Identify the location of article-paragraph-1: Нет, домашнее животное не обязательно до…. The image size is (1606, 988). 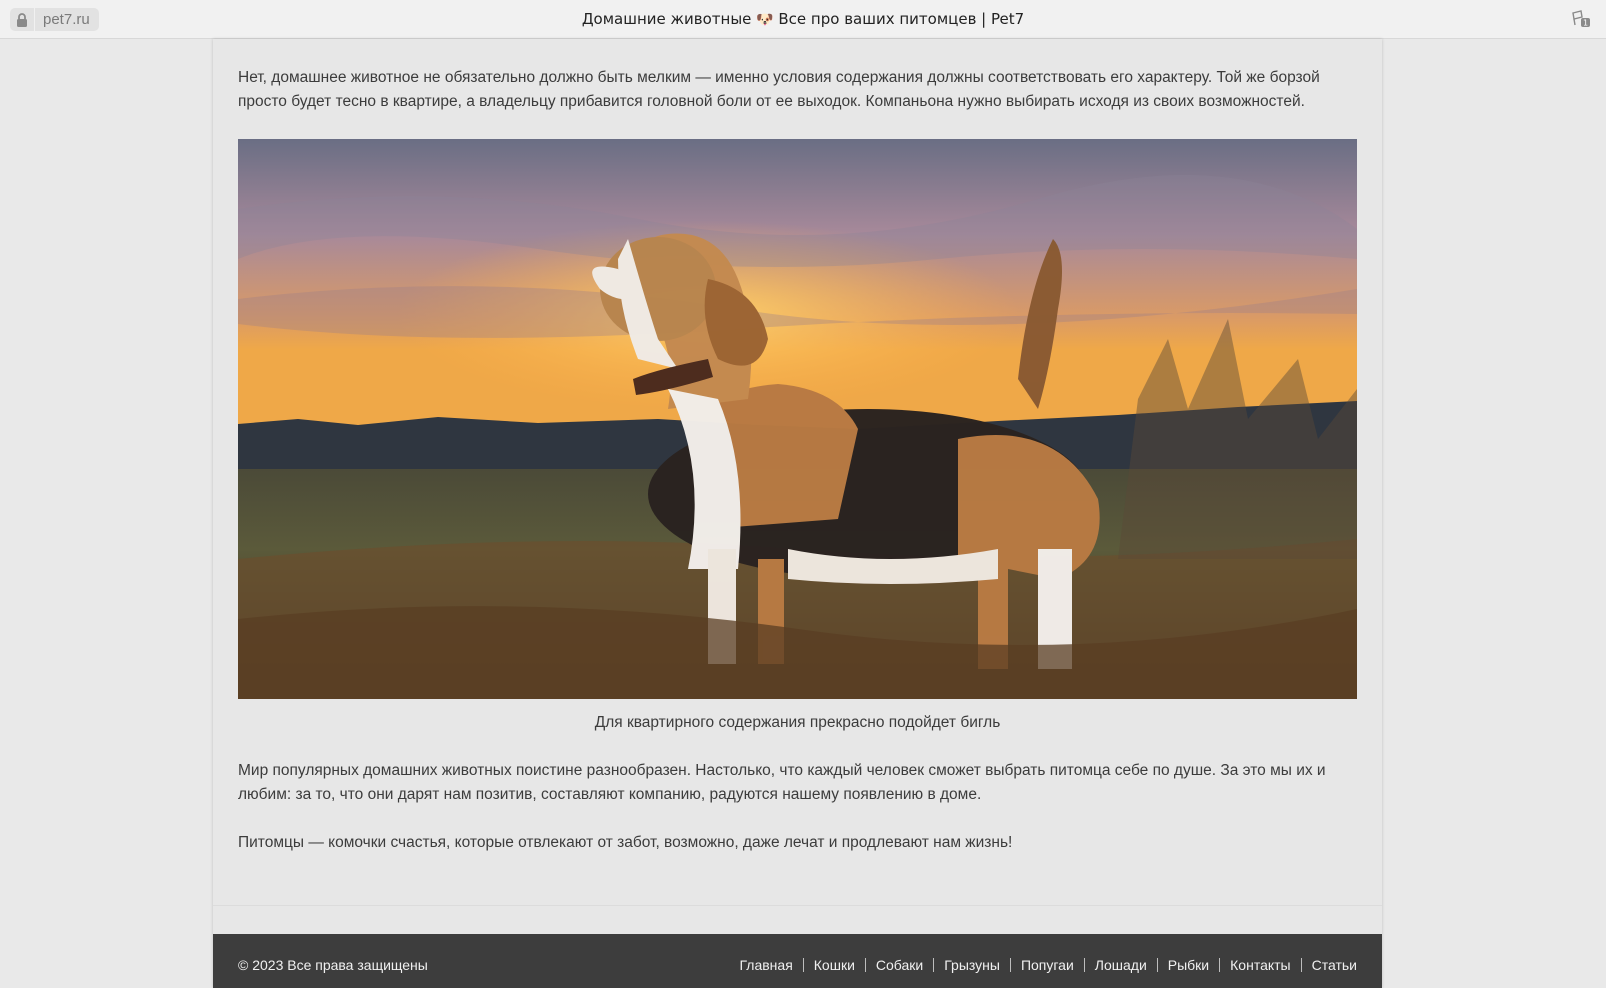
(779, 89).